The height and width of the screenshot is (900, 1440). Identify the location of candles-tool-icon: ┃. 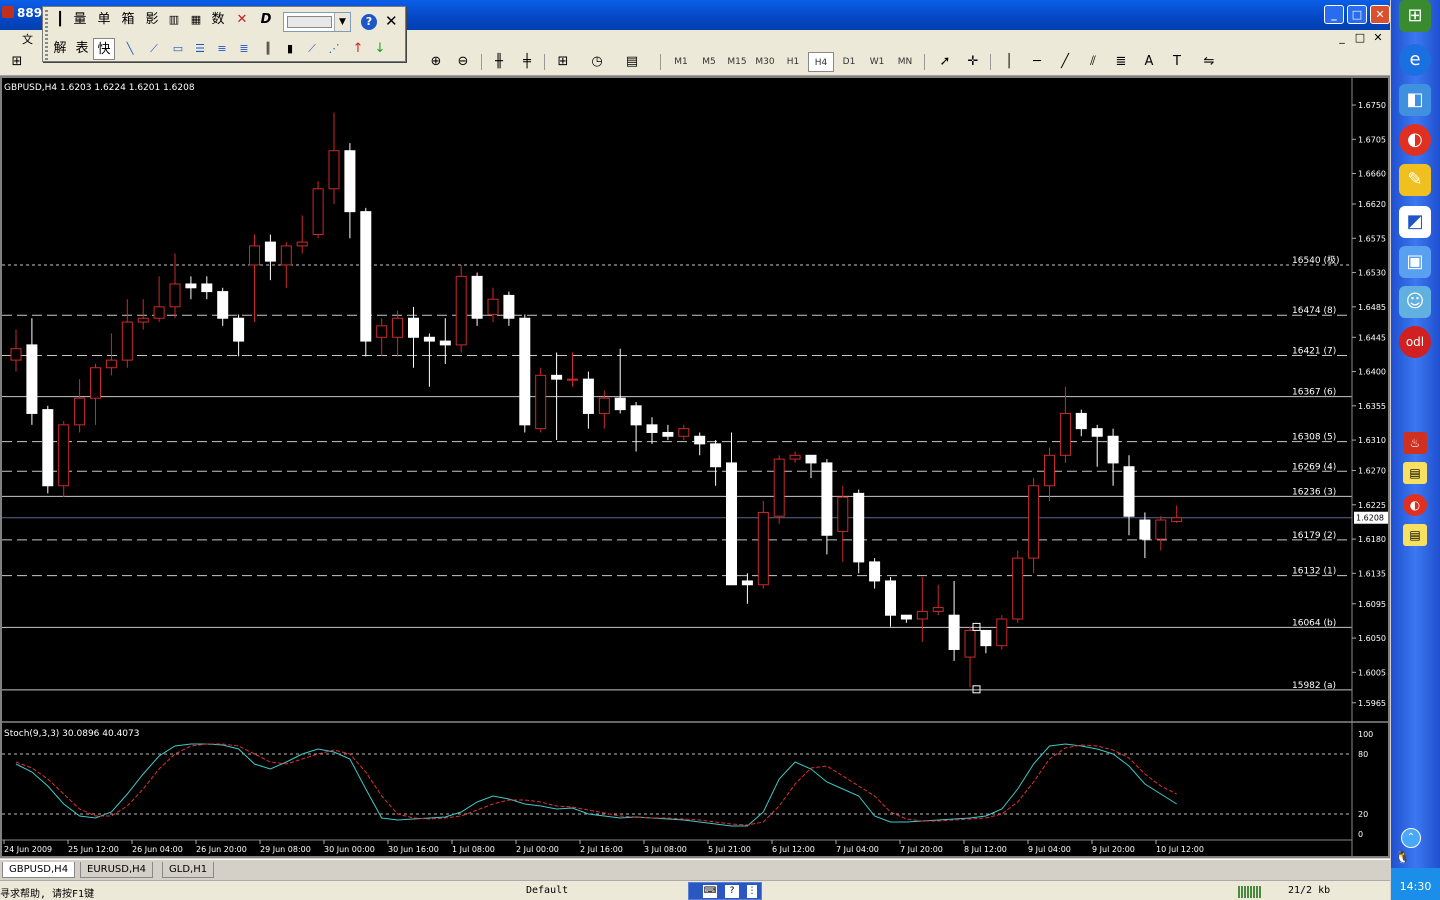
(60, 20).